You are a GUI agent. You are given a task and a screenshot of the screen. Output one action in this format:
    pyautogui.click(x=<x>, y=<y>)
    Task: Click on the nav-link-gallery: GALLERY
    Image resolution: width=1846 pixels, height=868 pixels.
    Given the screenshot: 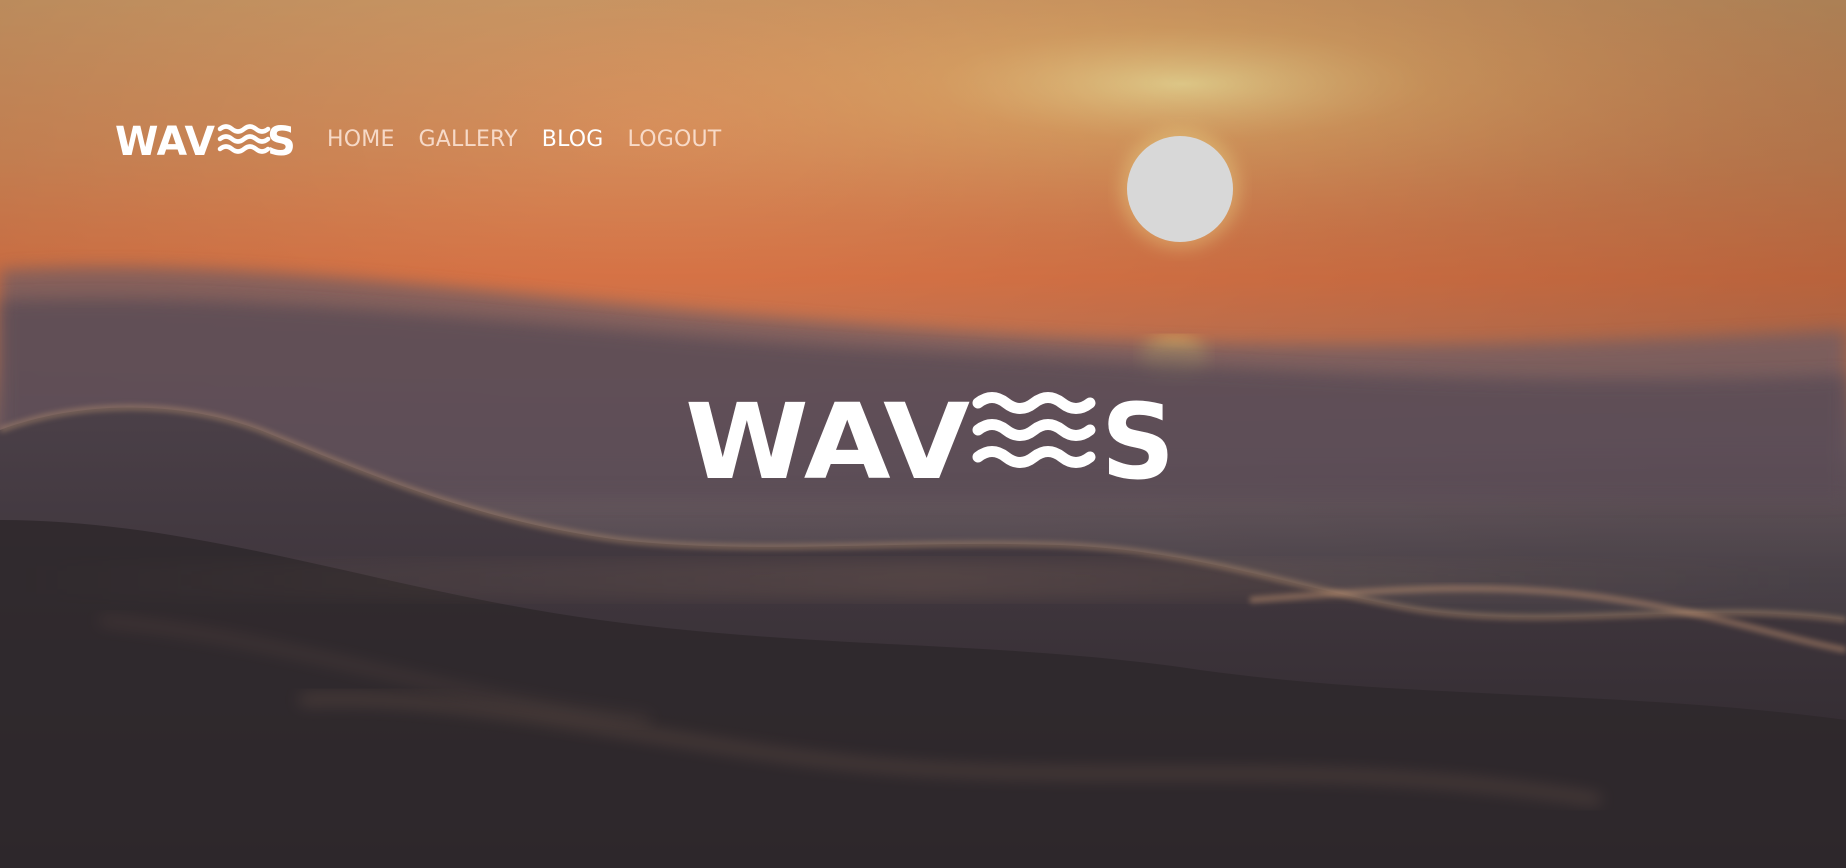 What is the action you would take?
    pyautogui.click(x=468, y=139)
    